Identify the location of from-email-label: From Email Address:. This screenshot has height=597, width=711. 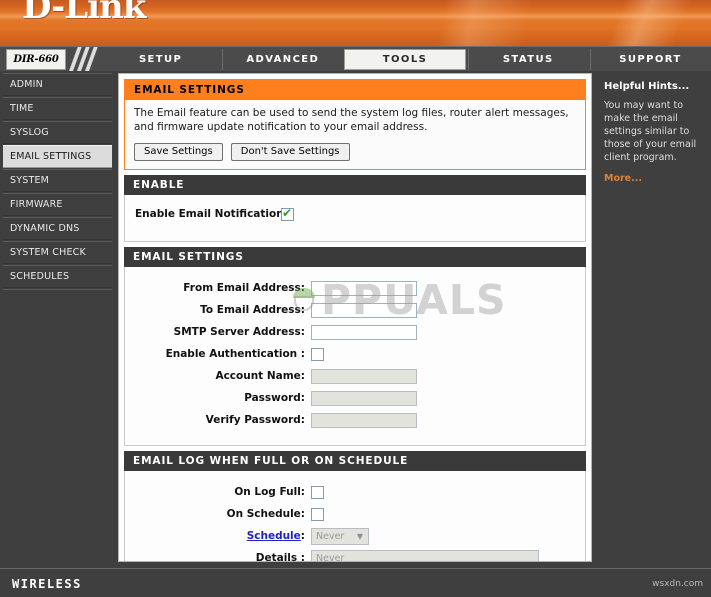
(244, 288).